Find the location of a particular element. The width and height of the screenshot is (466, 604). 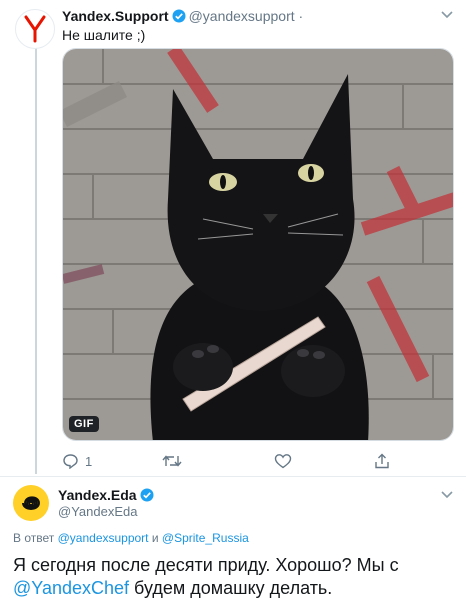

tweet-actions: 1 is located at coordinates (258, 463).